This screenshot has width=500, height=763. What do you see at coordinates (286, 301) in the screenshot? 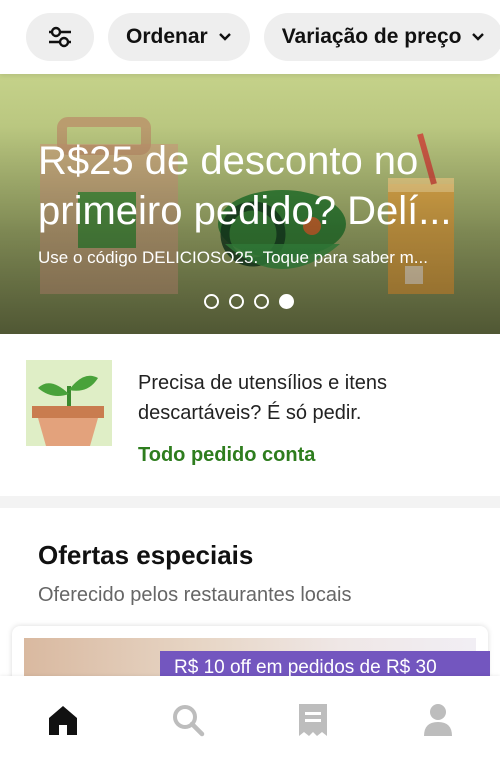
I see `carousel-dot-active` at bounding box center [286, 301].